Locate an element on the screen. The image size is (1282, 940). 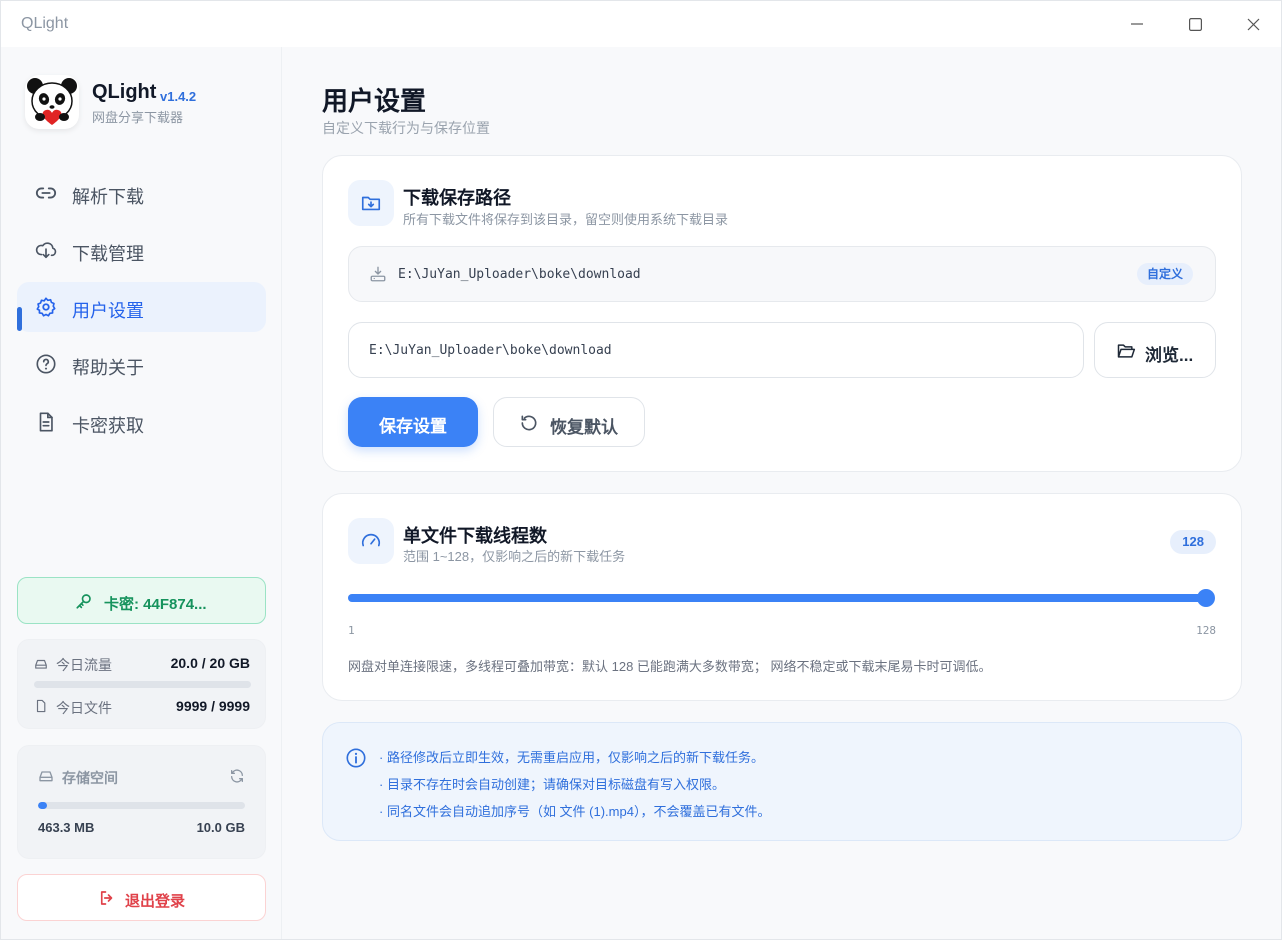
thread-value-badge: 128 is located at coordinates (1193, 542).